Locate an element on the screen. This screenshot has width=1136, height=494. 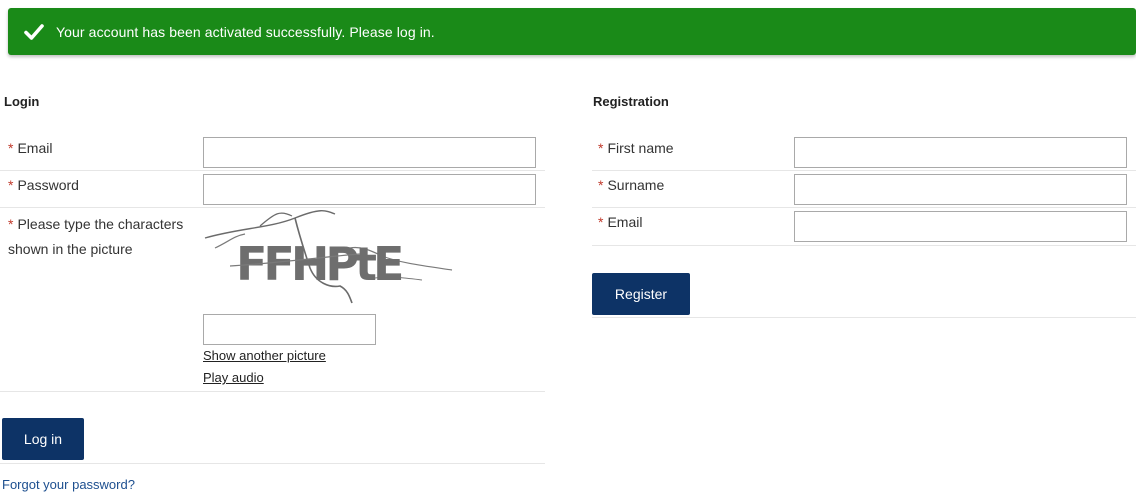
login-password-row: * Password is located at coordinates (272, 189).